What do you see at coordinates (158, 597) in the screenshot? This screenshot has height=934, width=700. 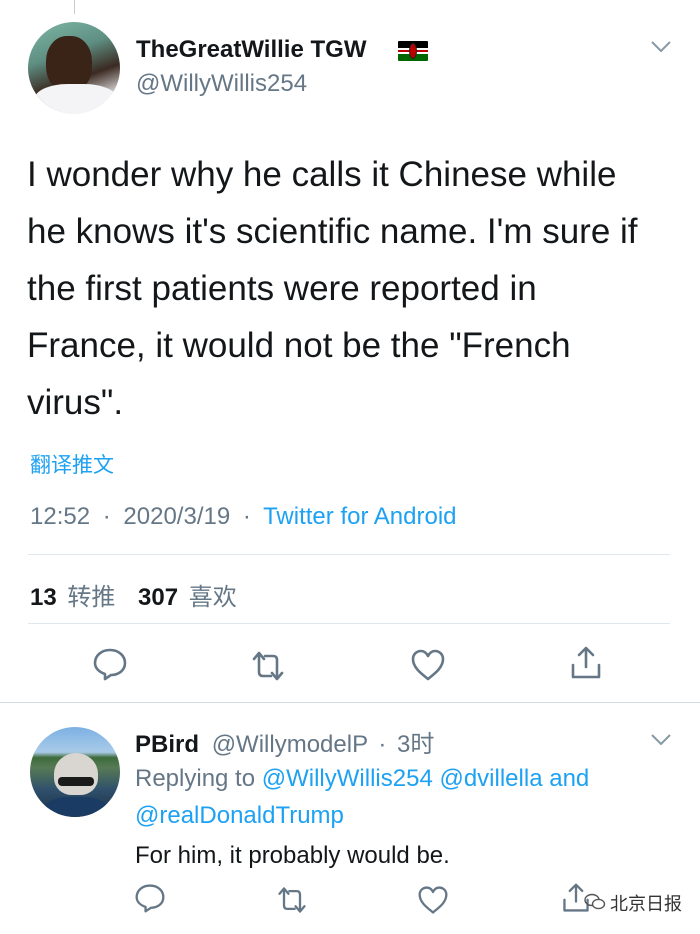 I see `like-count: 307` at bounding box center [158, 597].